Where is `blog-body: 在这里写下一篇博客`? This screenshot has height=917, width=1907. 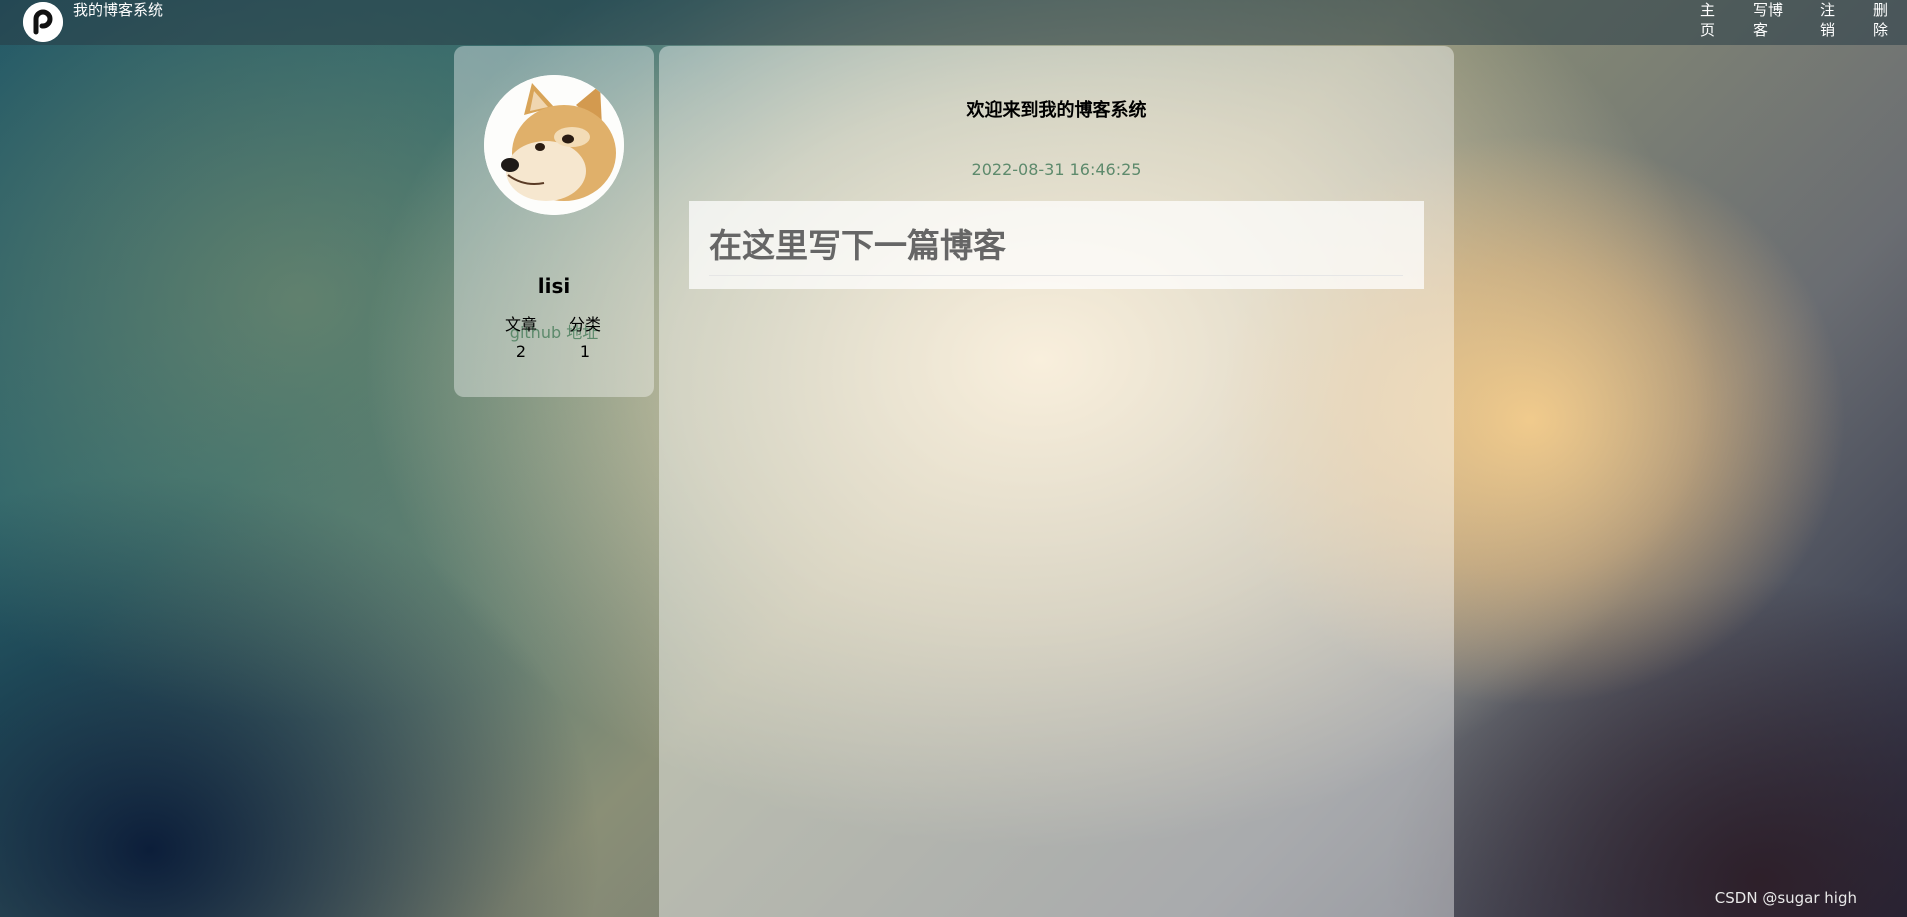 blog-body: 在这里写下一篇博客 is located at coordinates (1056, 245).